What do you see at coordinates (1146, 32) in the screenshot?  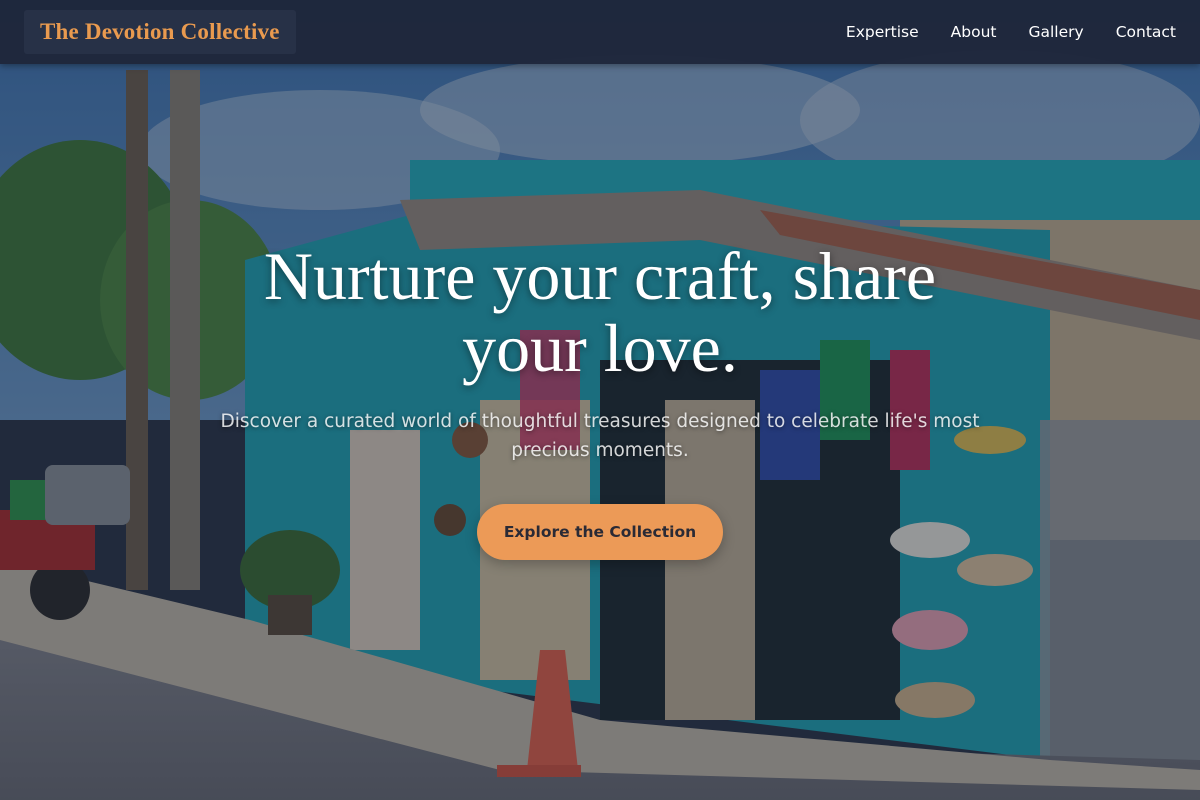 I see `nav-link-contact: Contact` at bounding box center [1146, 32].